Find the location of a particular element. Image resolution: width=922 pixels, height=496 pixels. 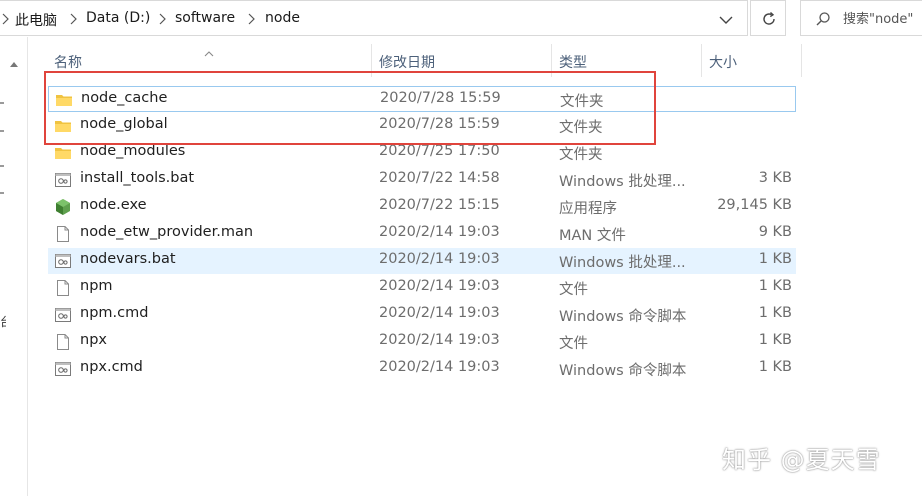

file-modified-date: 2020/7/25 17:50 is located at coordinates (439, 151).